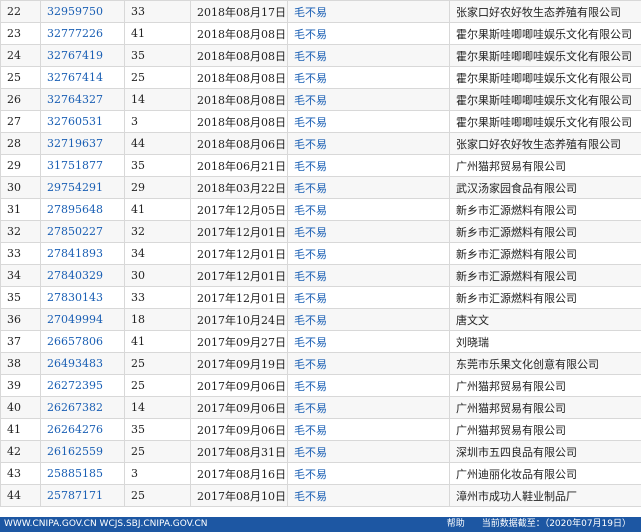  I want to click on row-seq: 31, so click(14, 209).